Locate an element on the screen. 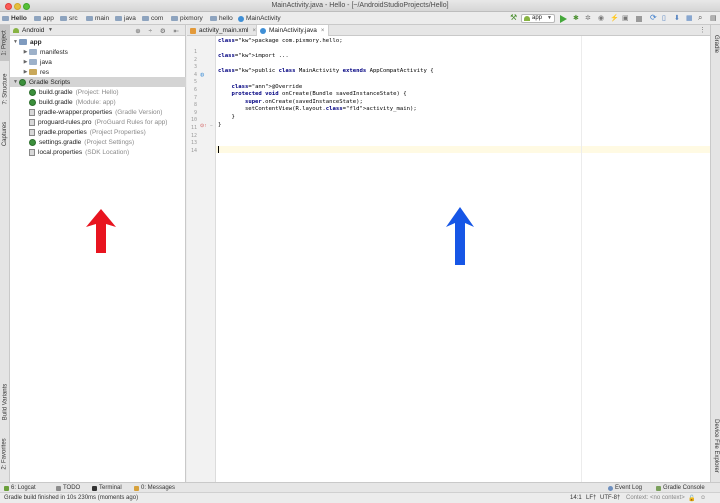 The image size is (720, 503). tab-logcat: 6: Logcat is located at coordinates (20, 488).